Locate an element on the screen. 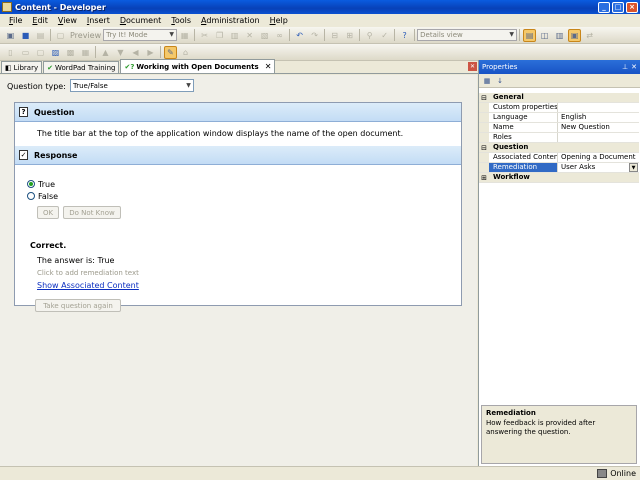 This screenshot has width=640, height=480. category-question: ⊟ Question is located at coordinates (559, 148).